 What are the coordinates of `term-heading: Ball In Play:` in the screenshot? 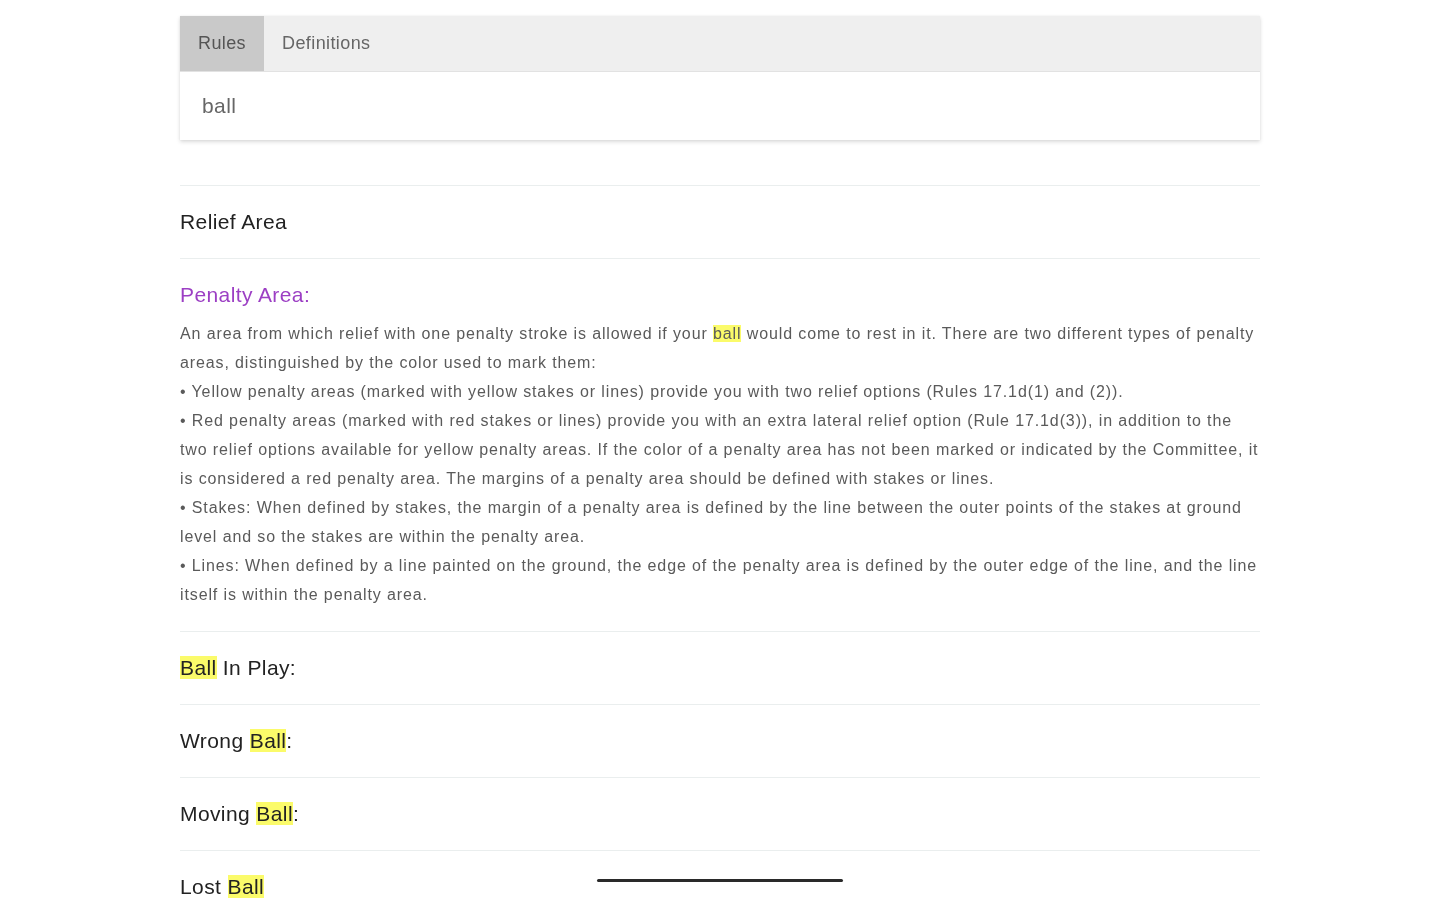 It's located at (720, 668).